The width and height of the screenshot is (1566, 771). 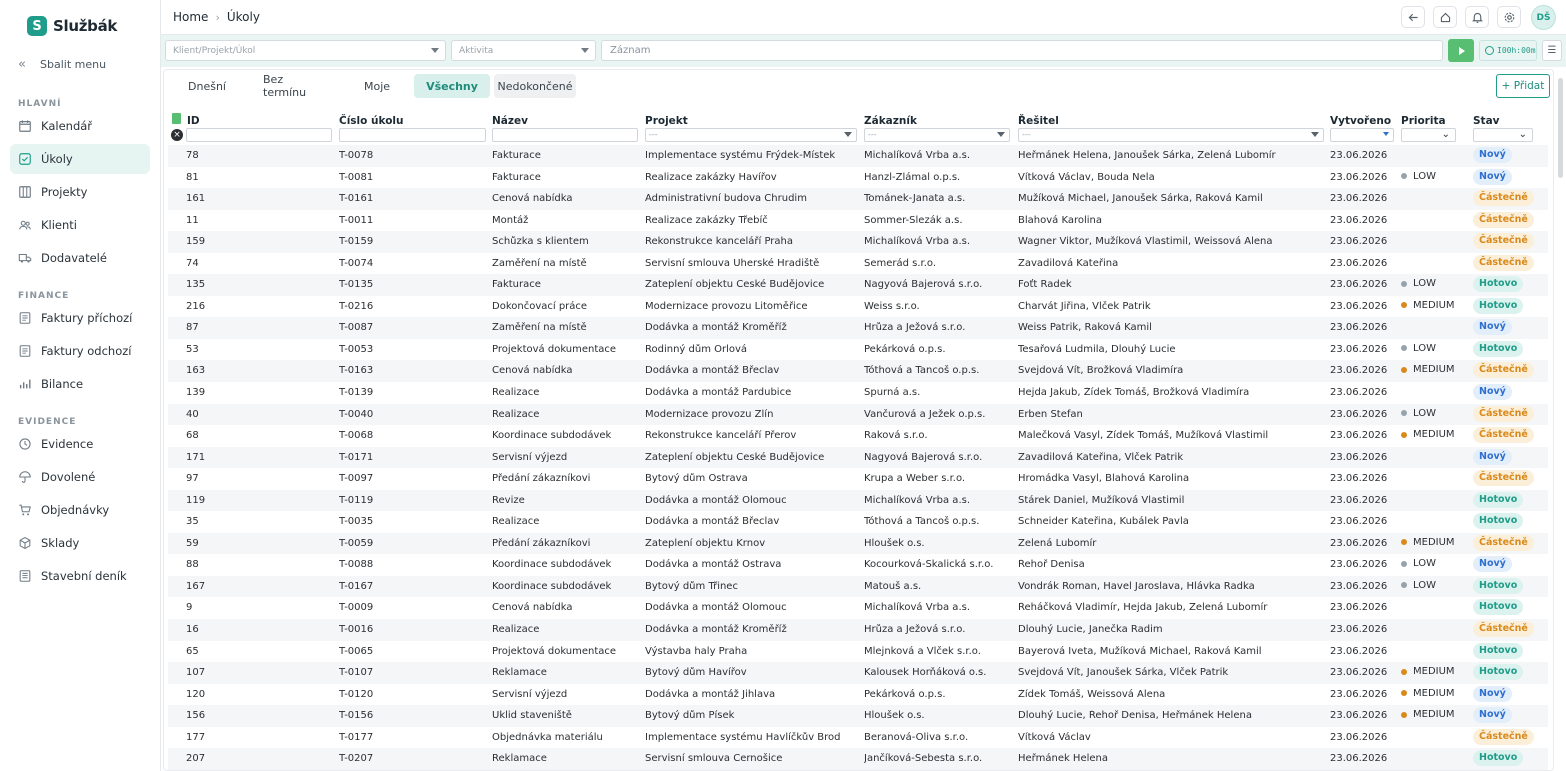 What do you see at coordinates (305, 50) in the screenshot?
I see `client-project-task-select: Klient/Projekt/Úkol` at bounding box center [305, 50].